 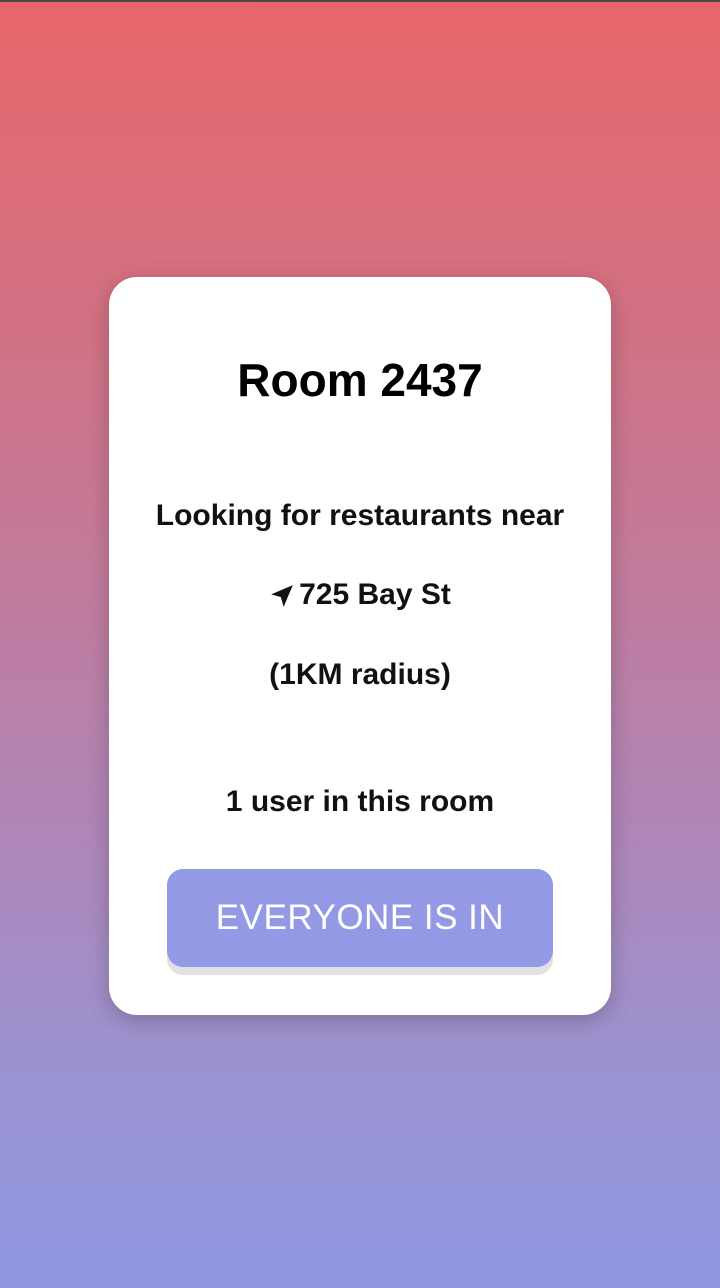 I want to click on status-bar-edge, so click(x=360, y=1).